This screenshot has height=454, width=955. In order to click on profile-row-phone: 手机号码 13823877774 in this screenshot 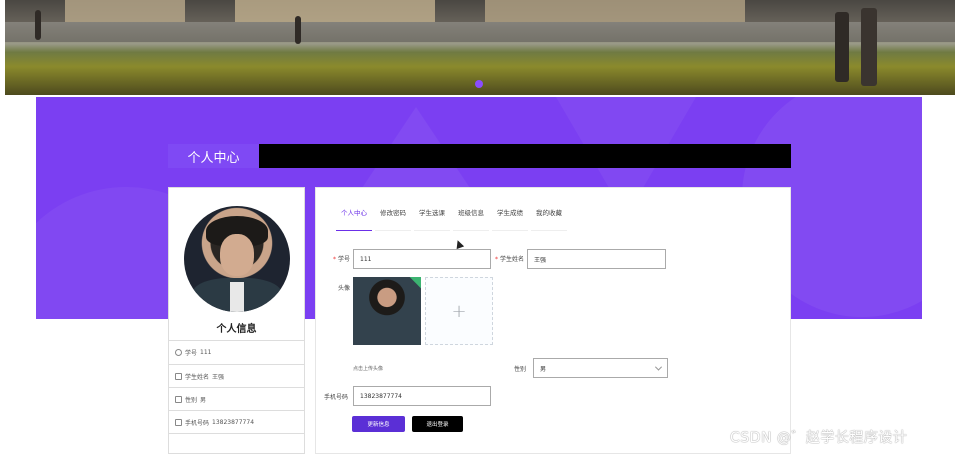, I will do `click(236, 422)`.